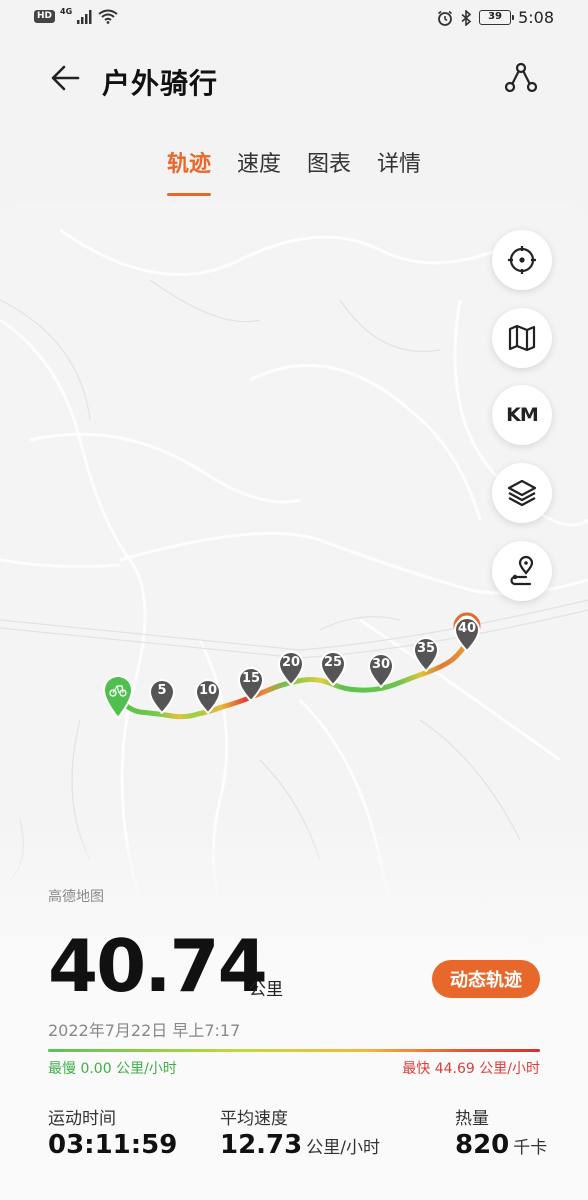 Image resolution: width=588 pixels, height=1200 pixels. What do you see at coordinates (261, 1145) in the screenshot?
I see `avg-speed-value: 12.73` at bounding box center [261, 1145].